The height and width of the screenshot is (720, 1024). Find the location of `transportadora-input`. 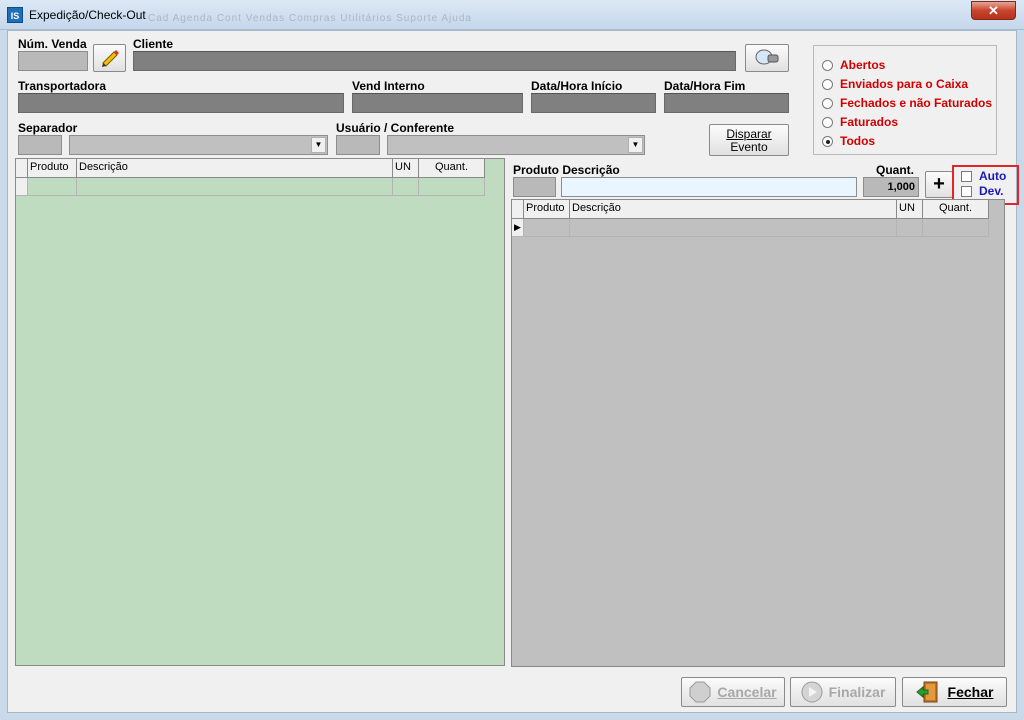

transportadora-input is located at coordinates (181, 103).